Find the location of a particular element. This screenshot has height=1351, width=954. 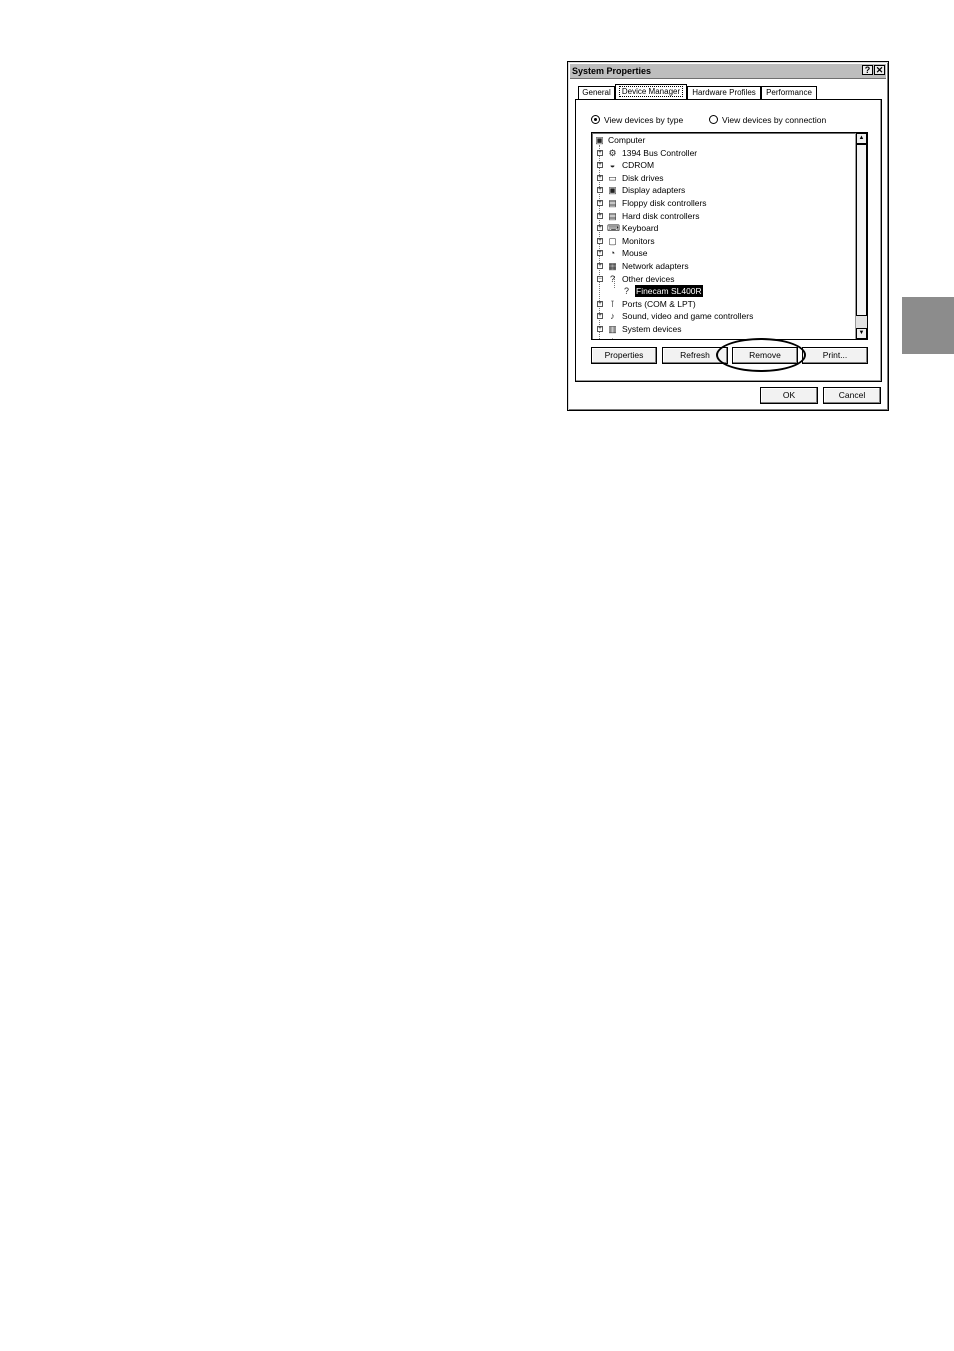

properties-button: Properties is located at coordinates (624, 355).